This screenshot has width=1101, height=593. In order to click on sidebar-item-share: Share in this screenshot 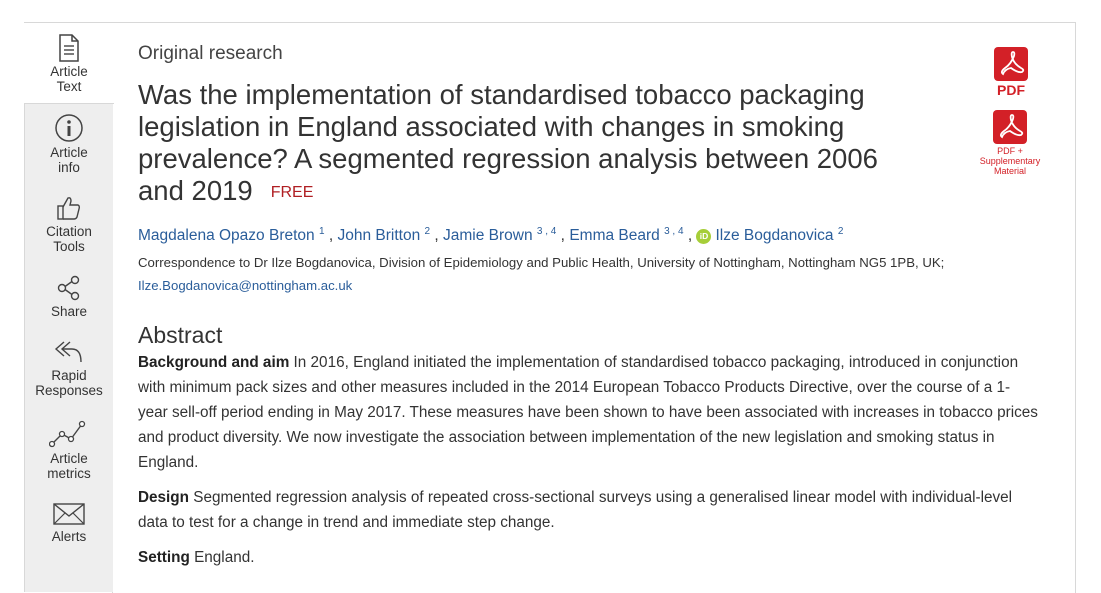, I will do `click(69, 296)`.